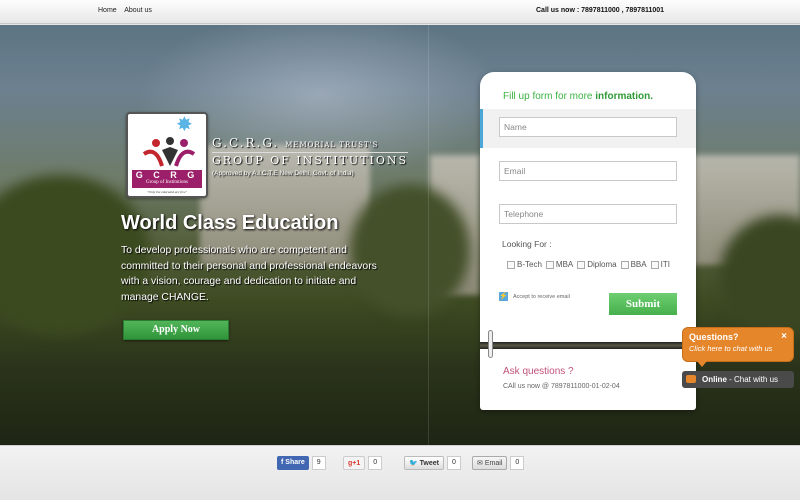  I want to click on twitter-count: 0, so click(454, 463).